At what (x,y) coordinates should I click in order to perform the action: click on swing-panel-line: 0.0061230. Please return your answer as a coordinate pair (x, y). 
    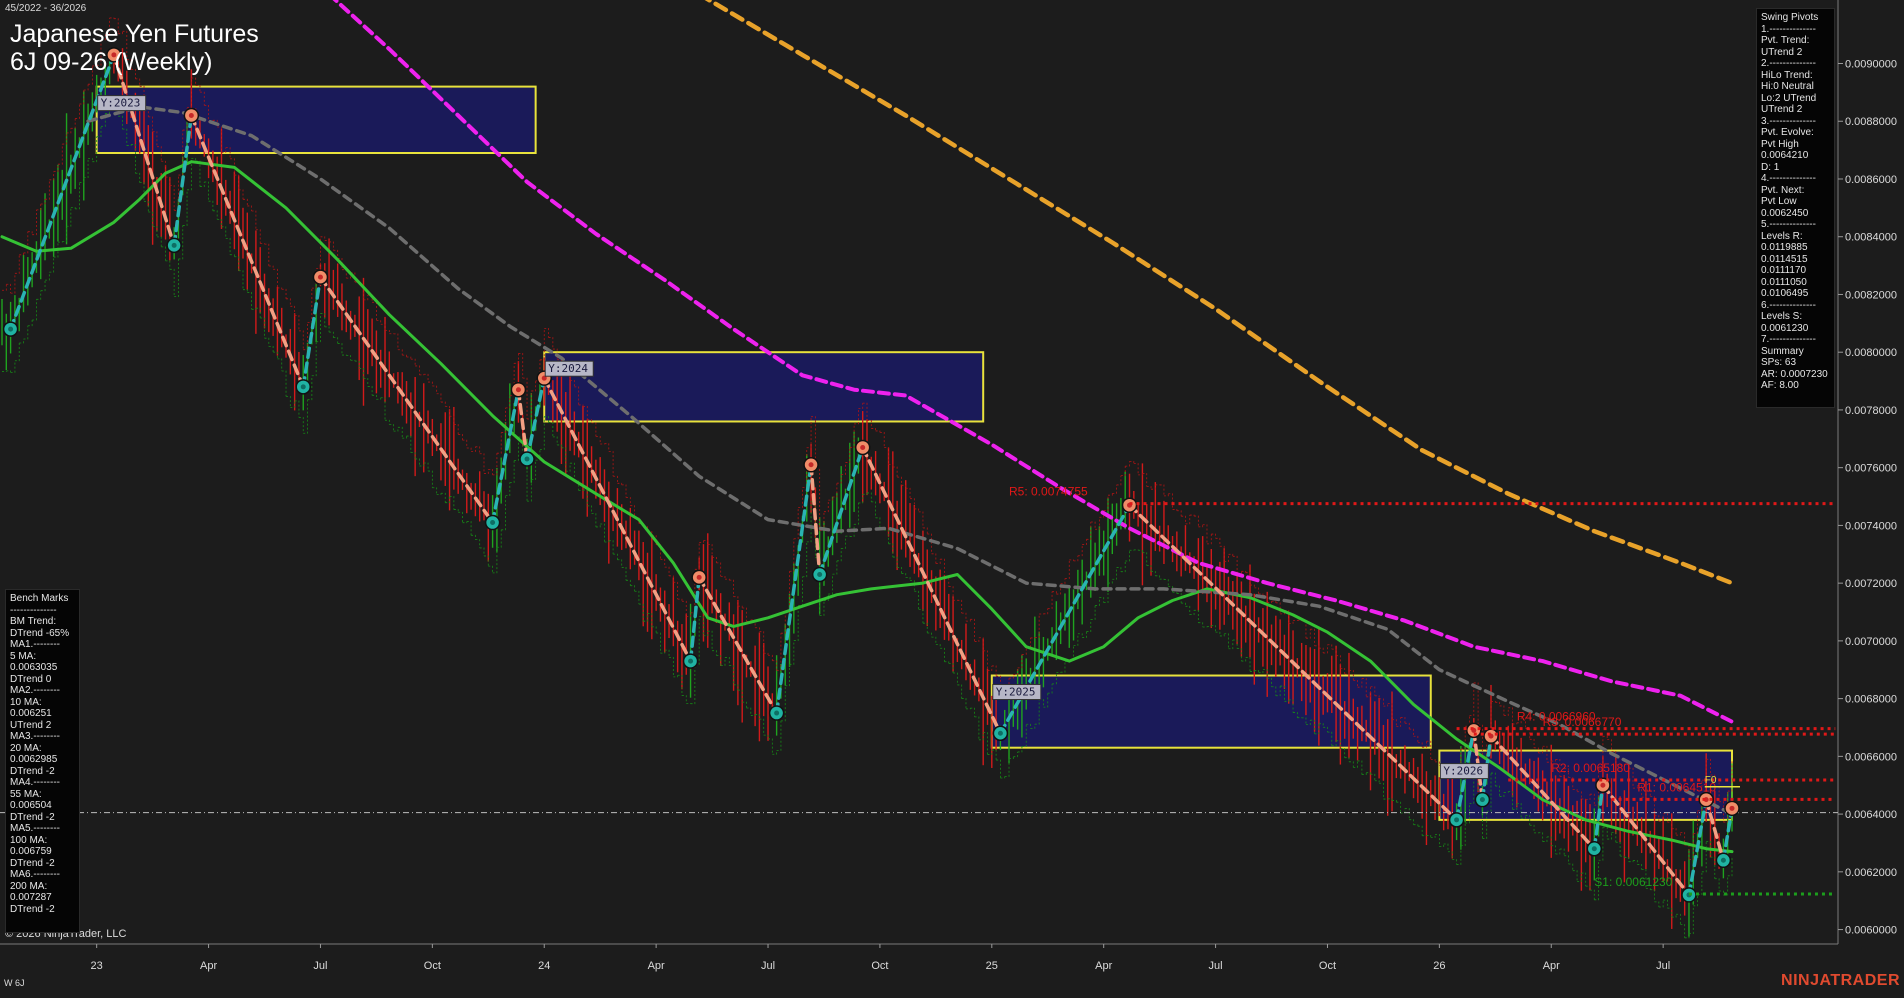
    Looking at the image, I should click on (1795, 329).